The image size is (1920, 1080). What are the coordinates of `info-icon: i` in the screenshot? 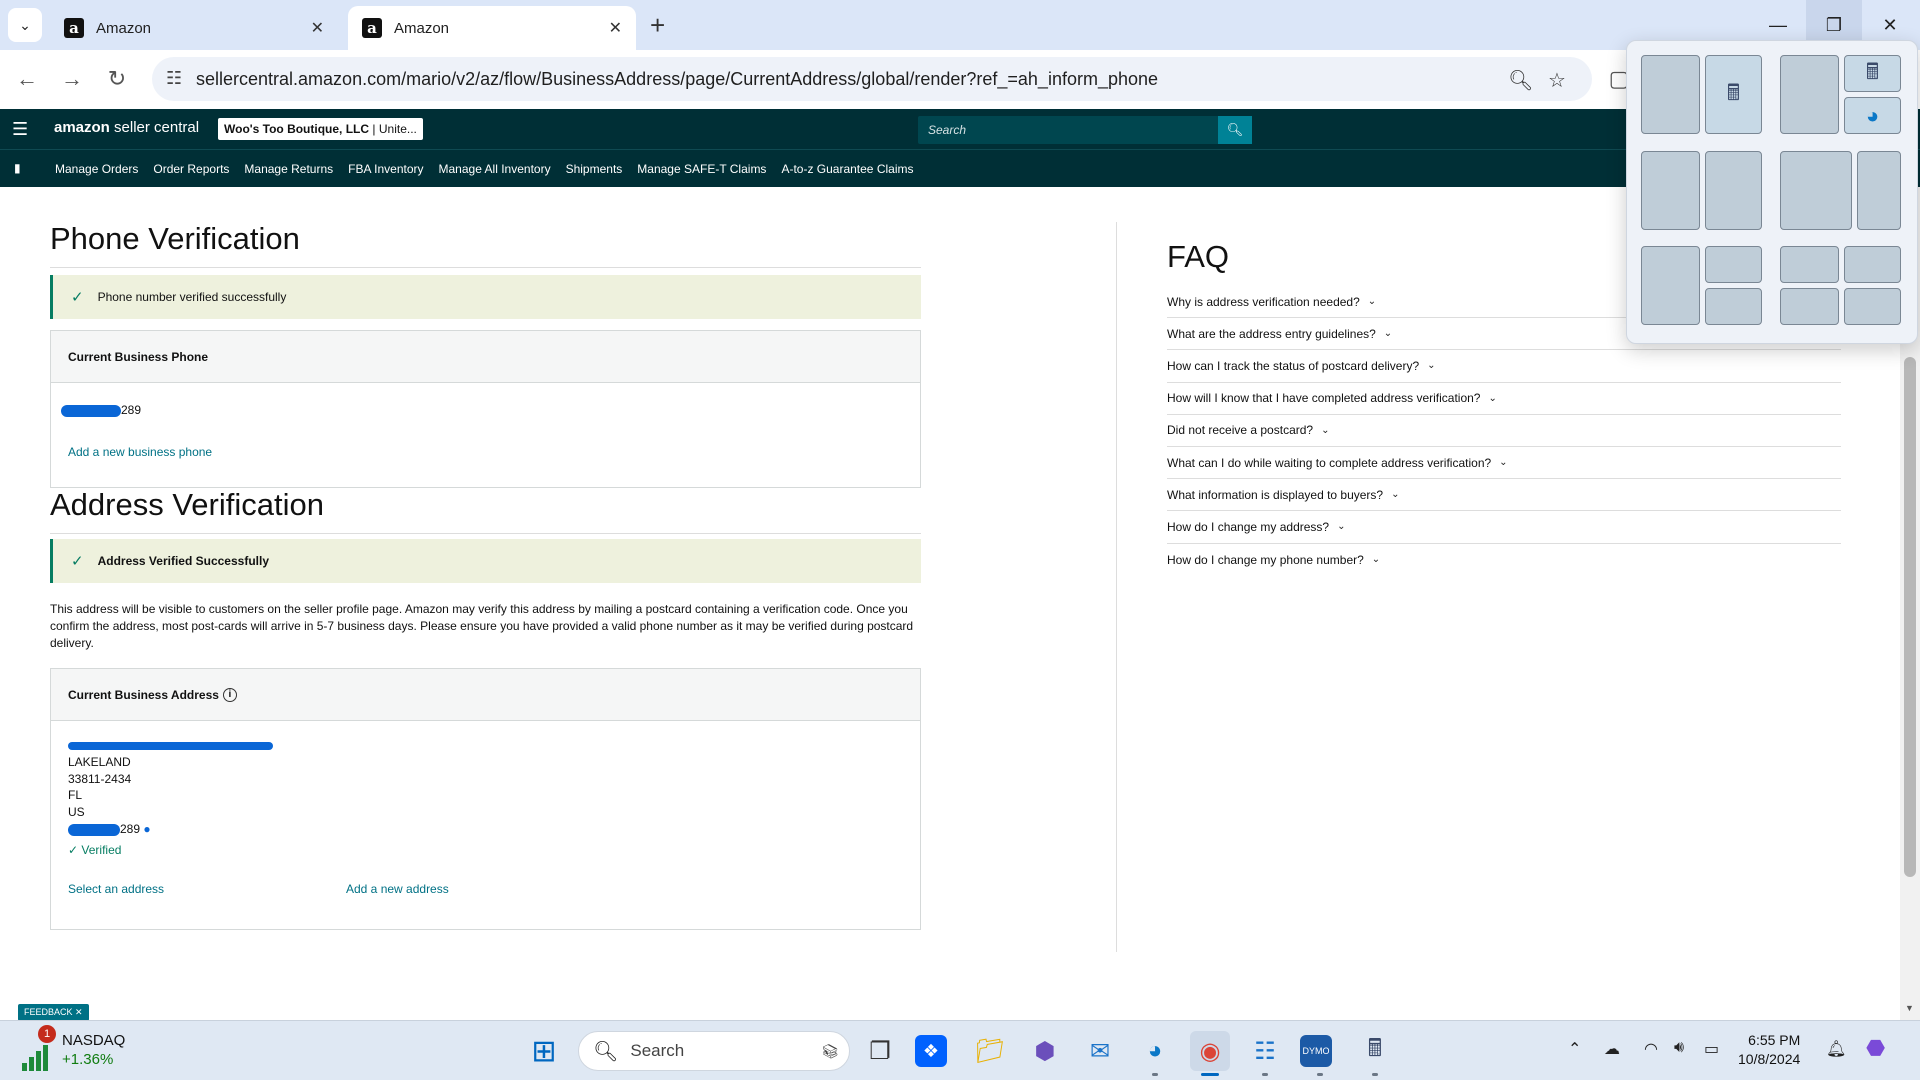 It's located at (229, 694).